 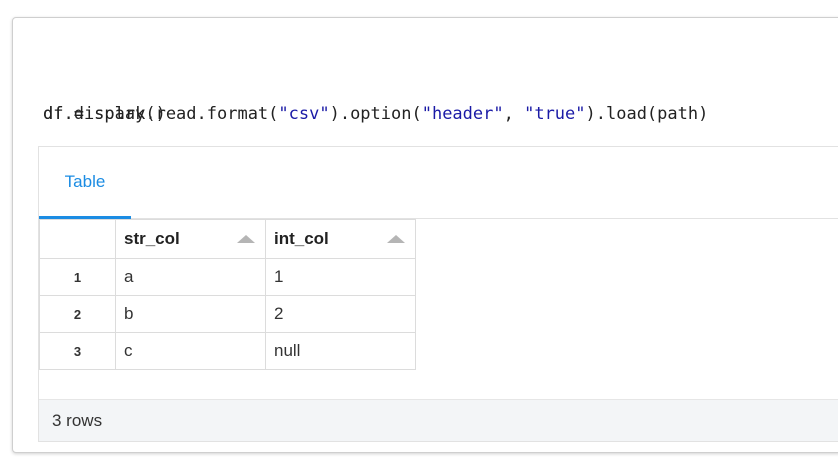 I want to click on code-string: "csv", so click(x=304, y=114).